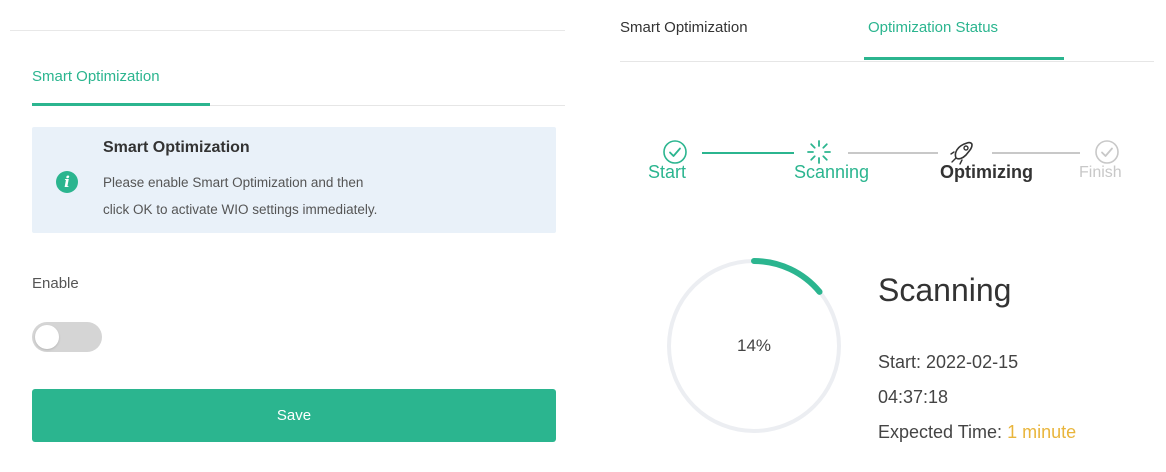 This screenshot has width=1166, height=472. What do you see at coordinates (96, 76) in the screenshot?
I see `tab-smart-optimization-left: Smart Optimization` at bounding box center [96, 76].